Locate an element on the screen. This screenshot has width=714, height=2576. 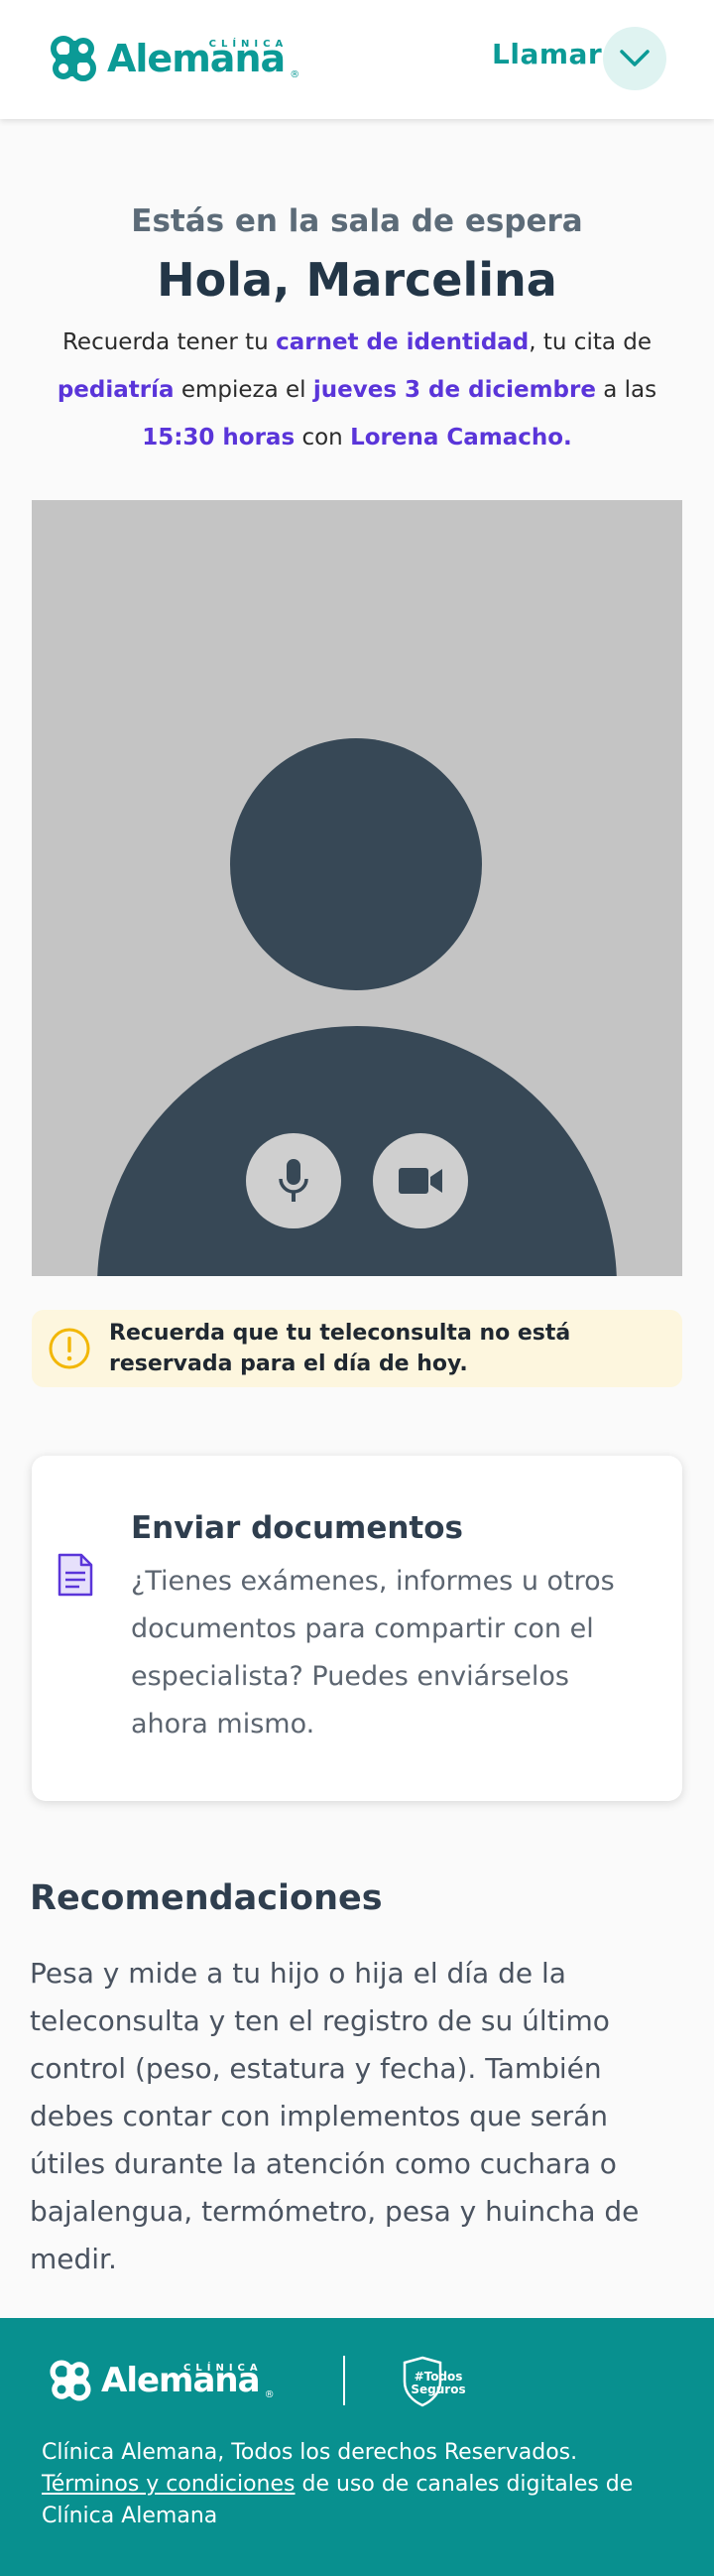
avatar-body is located at coordinates (357, 1151).